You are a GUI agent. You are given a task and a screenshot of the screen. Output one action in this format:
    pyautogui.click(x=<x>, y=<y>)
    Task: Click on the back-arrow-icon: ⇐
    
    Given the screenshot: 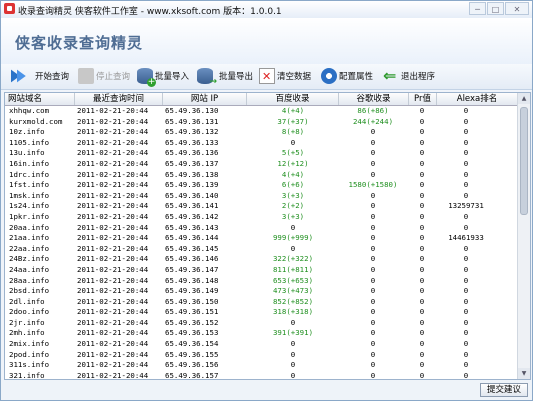 What is the action you would take?
    pyautogui.click(x=390, y=75)
    